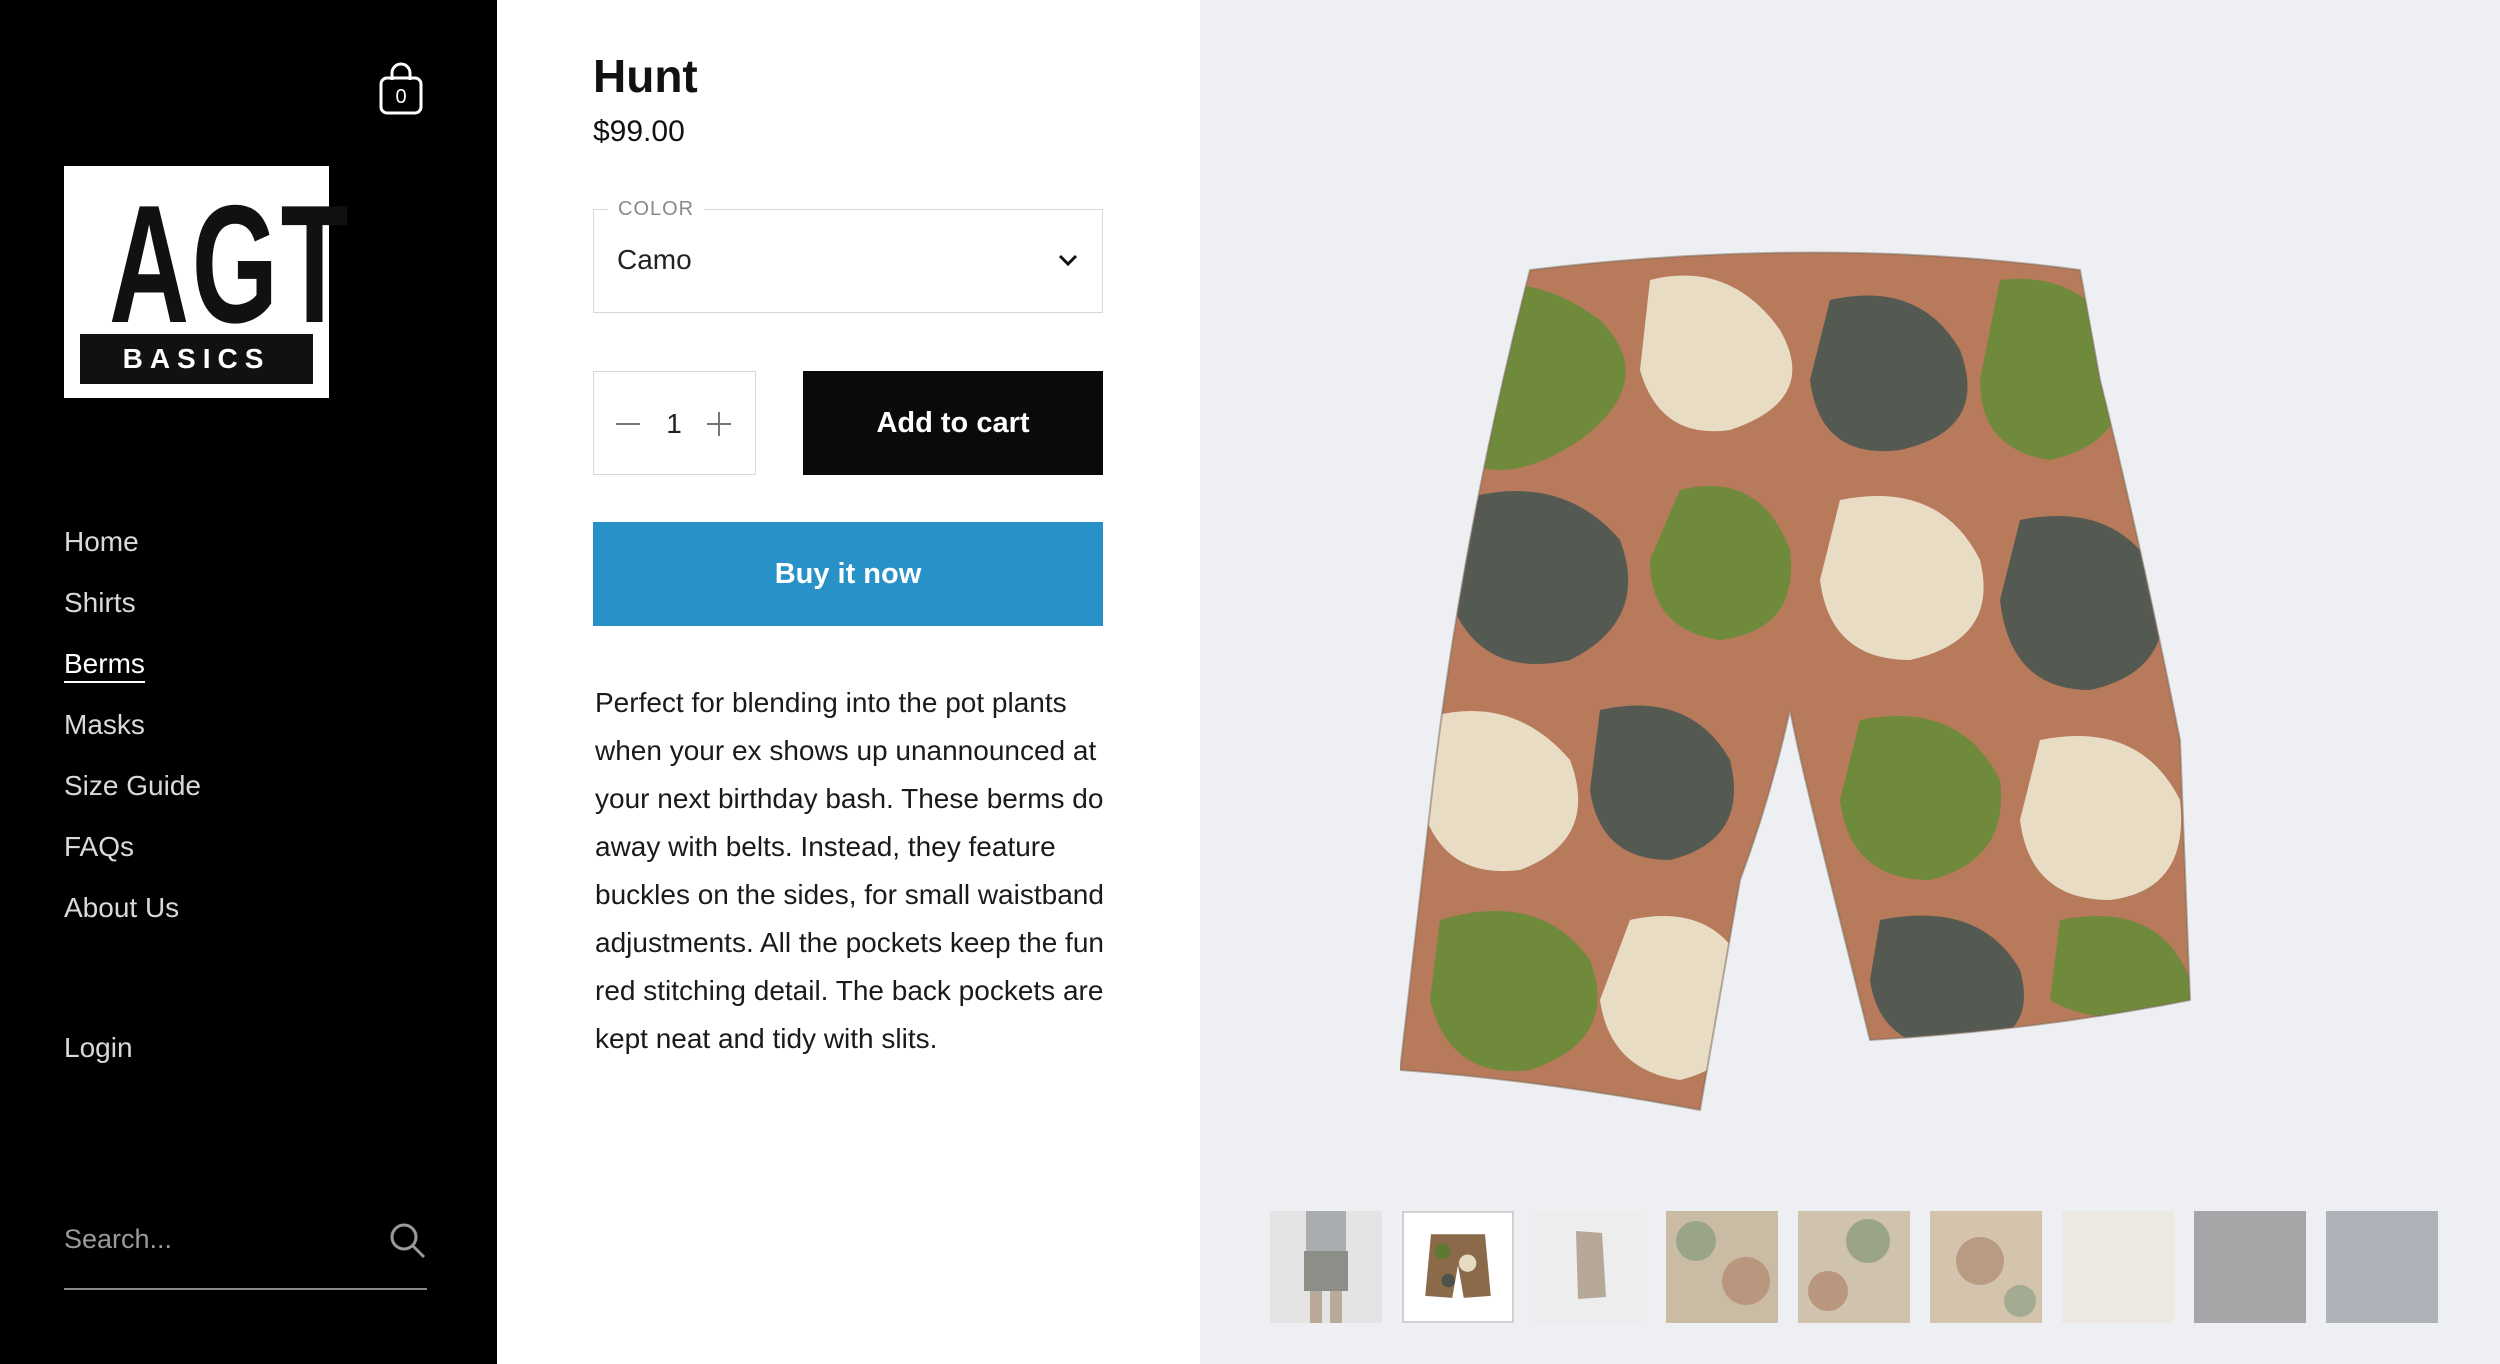 This screenshot has width=2500, height=1364. Describe the element at coordinates (953, 423) in the screenshot. I see `add-to-cart-button: Add to cart` at that location.